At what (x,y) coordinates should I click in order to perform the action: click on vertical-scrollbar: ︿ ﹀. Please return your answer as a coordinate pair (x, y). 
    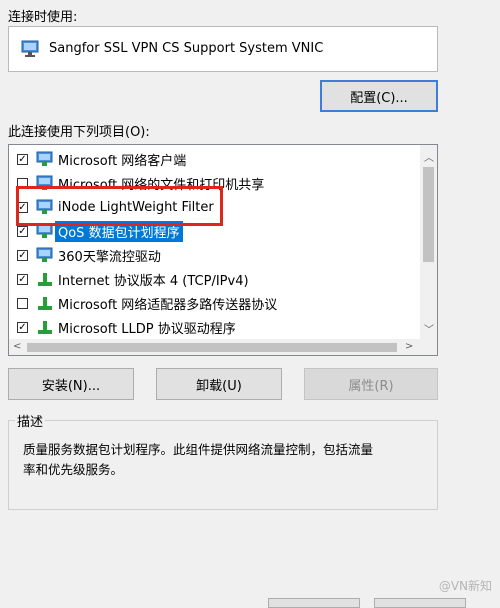
    Looking at the image, I should click on (428, 242).